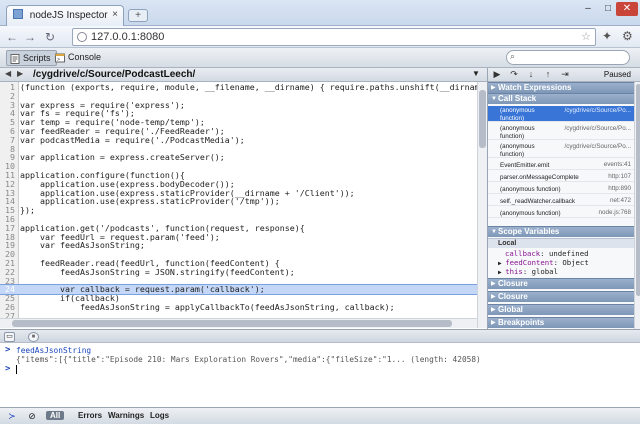  I want to click on forward-script-icon: ▶, so click(20, 73).